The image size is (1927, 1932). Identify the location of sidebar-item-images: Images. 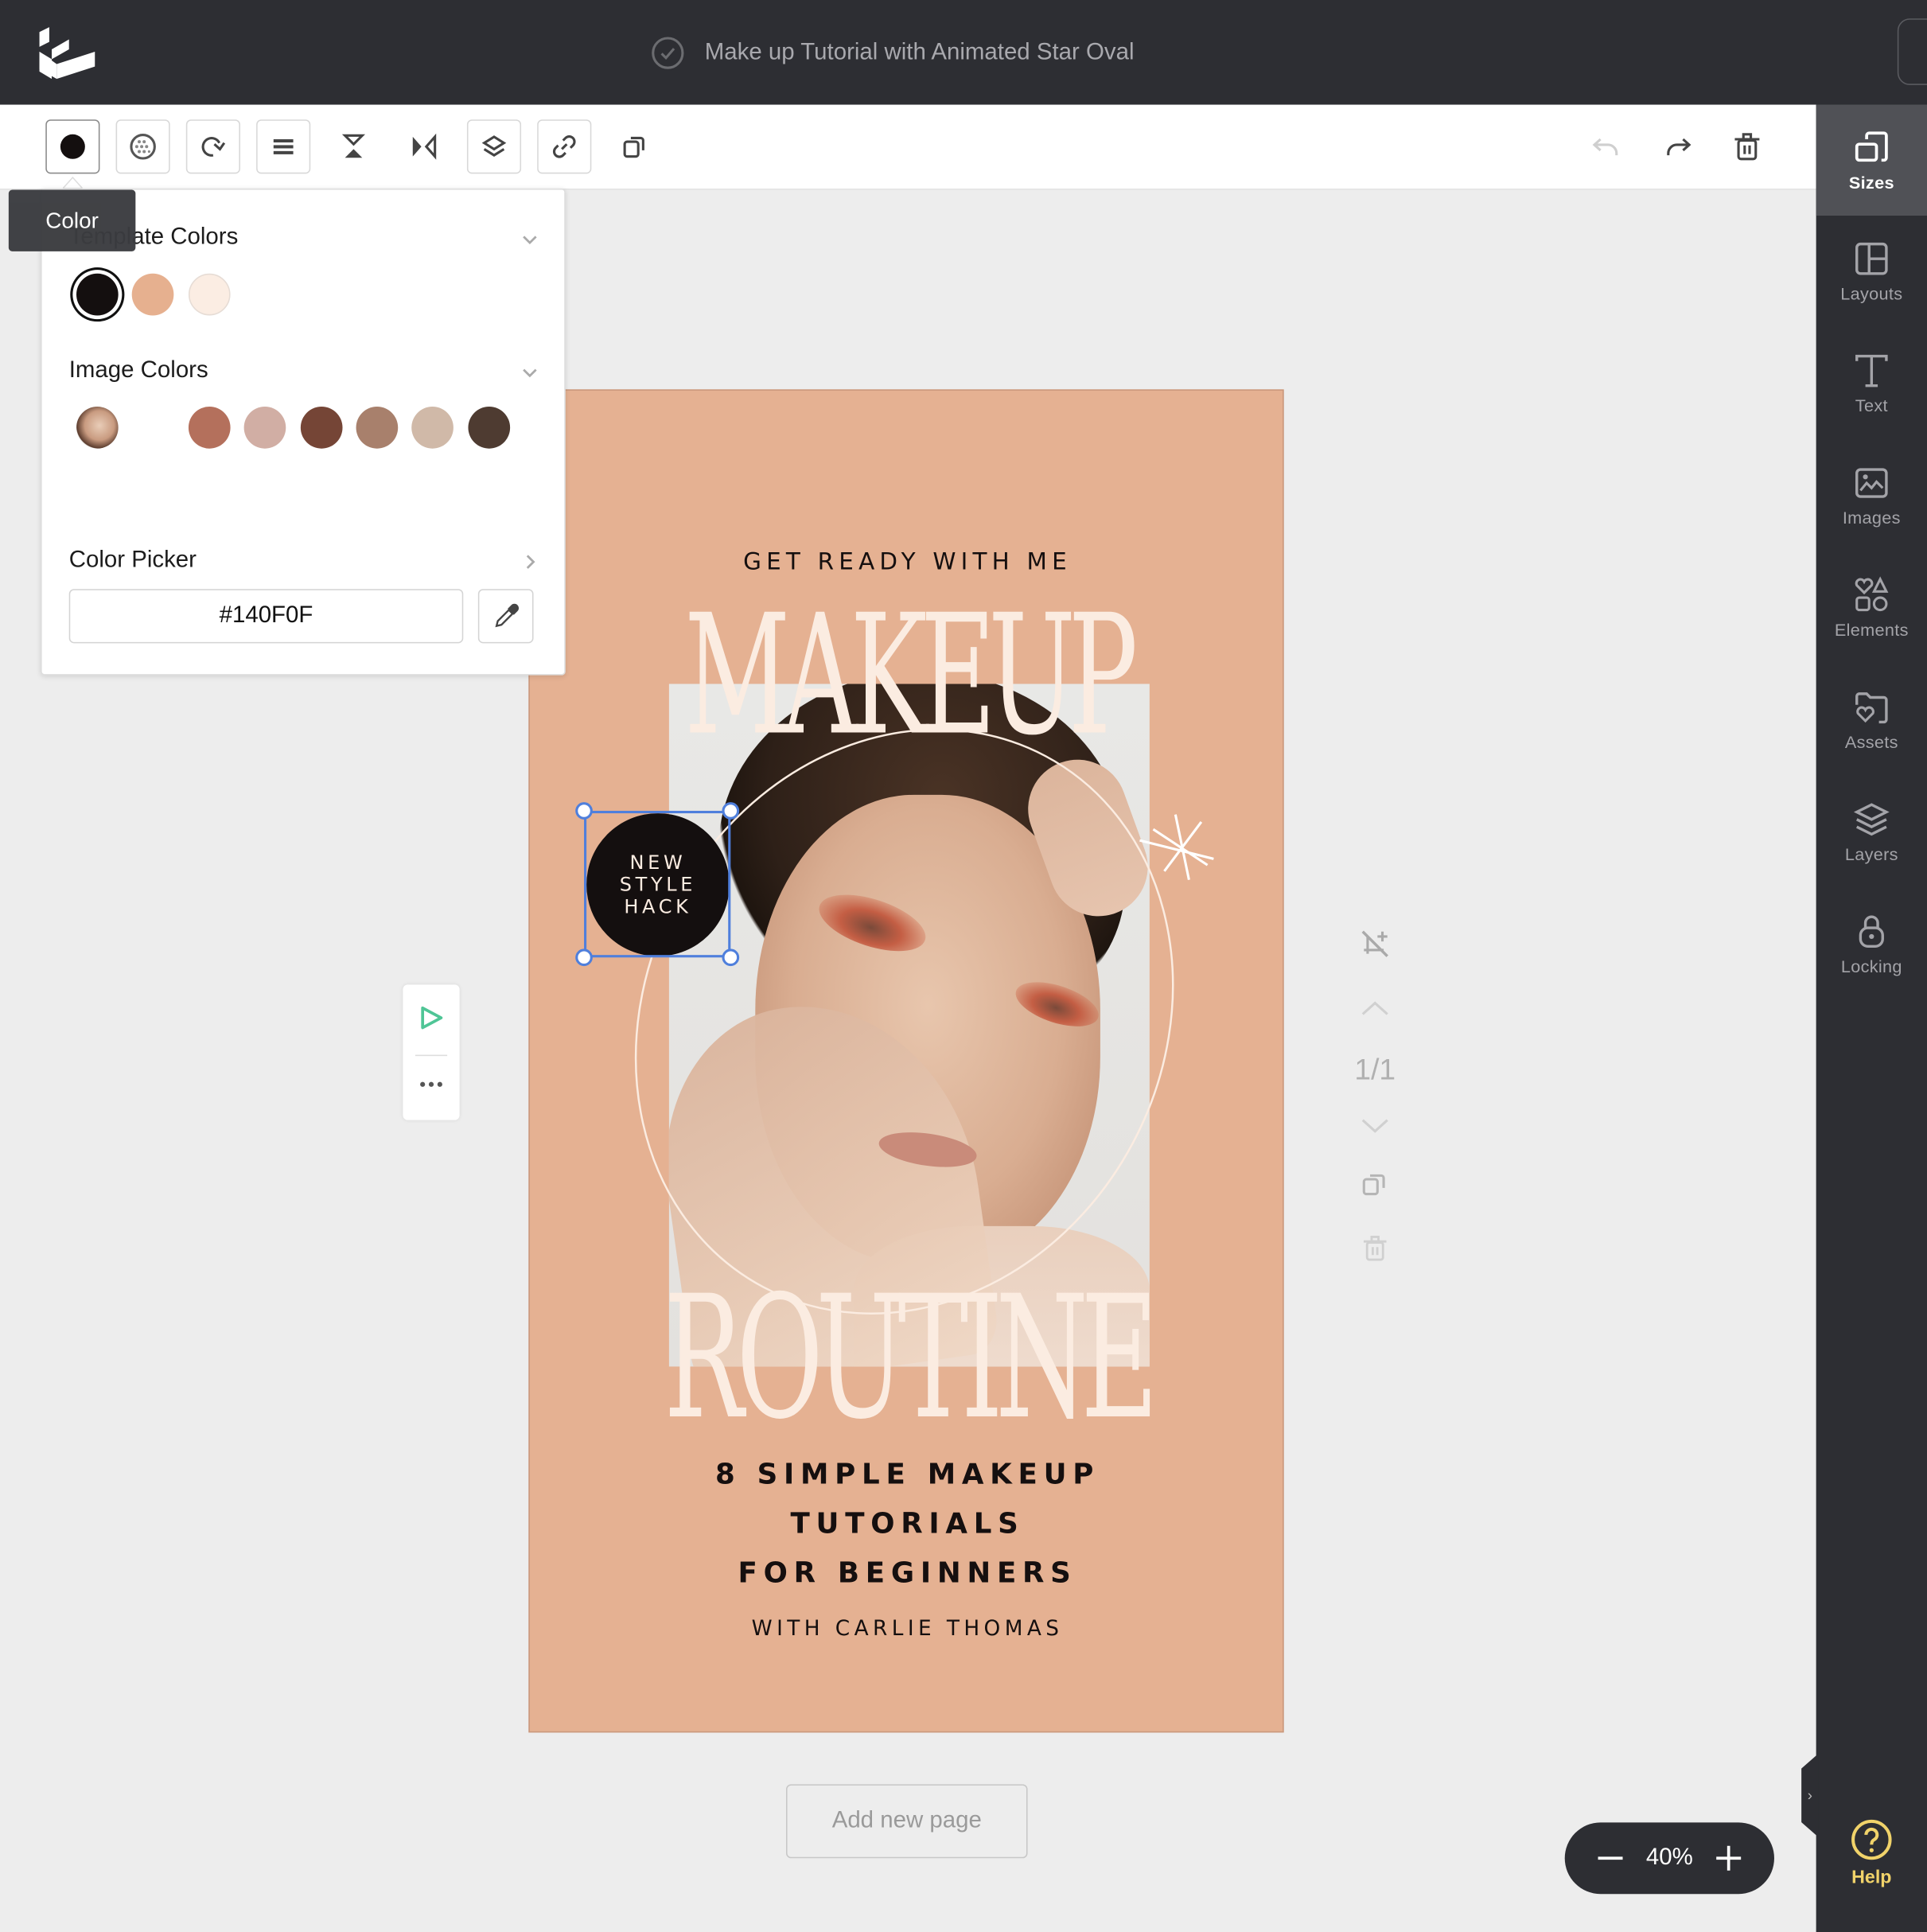
(1872, 495).